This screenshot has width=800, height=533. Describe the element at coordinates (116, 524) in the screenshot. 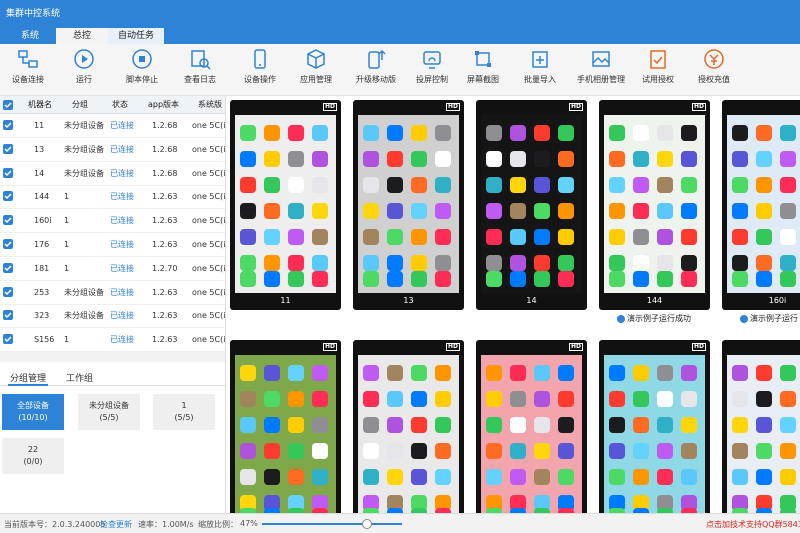

I see `check-update-link: 检查更新` at that location.